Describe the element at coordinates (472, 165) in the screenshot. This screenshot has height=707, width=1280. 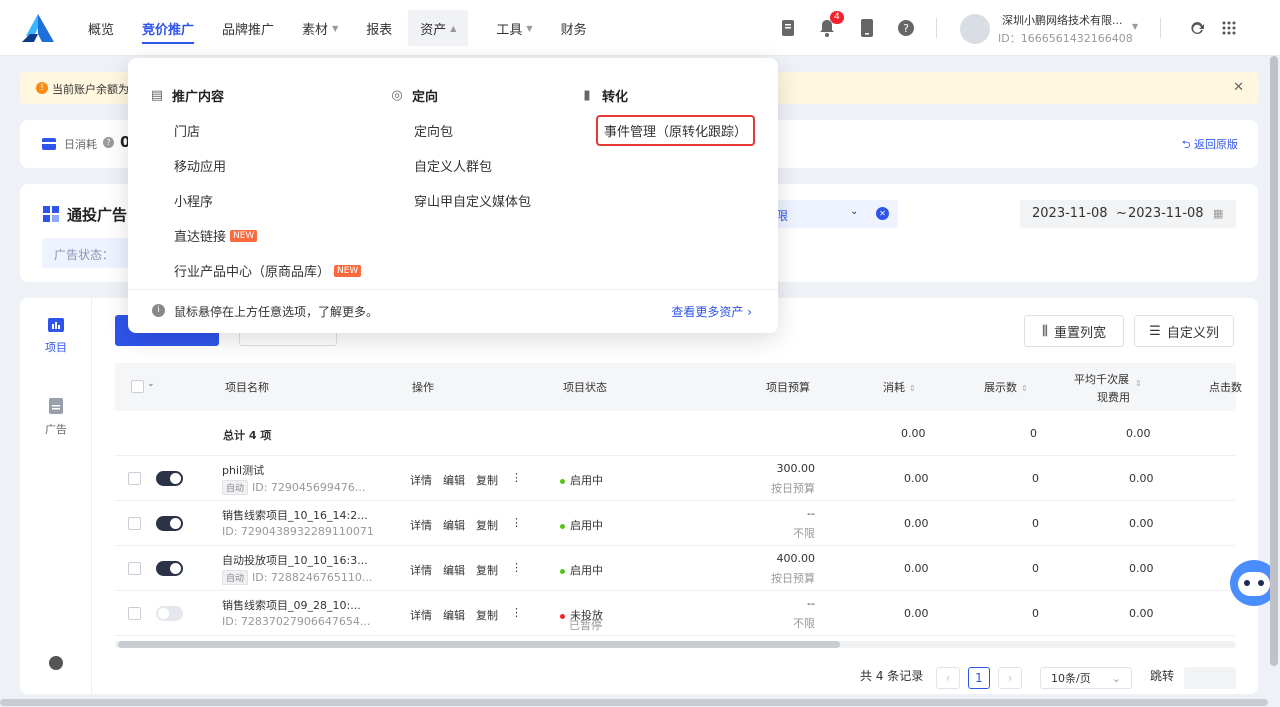
I see `menu-item: 自定义人群包` at that location.